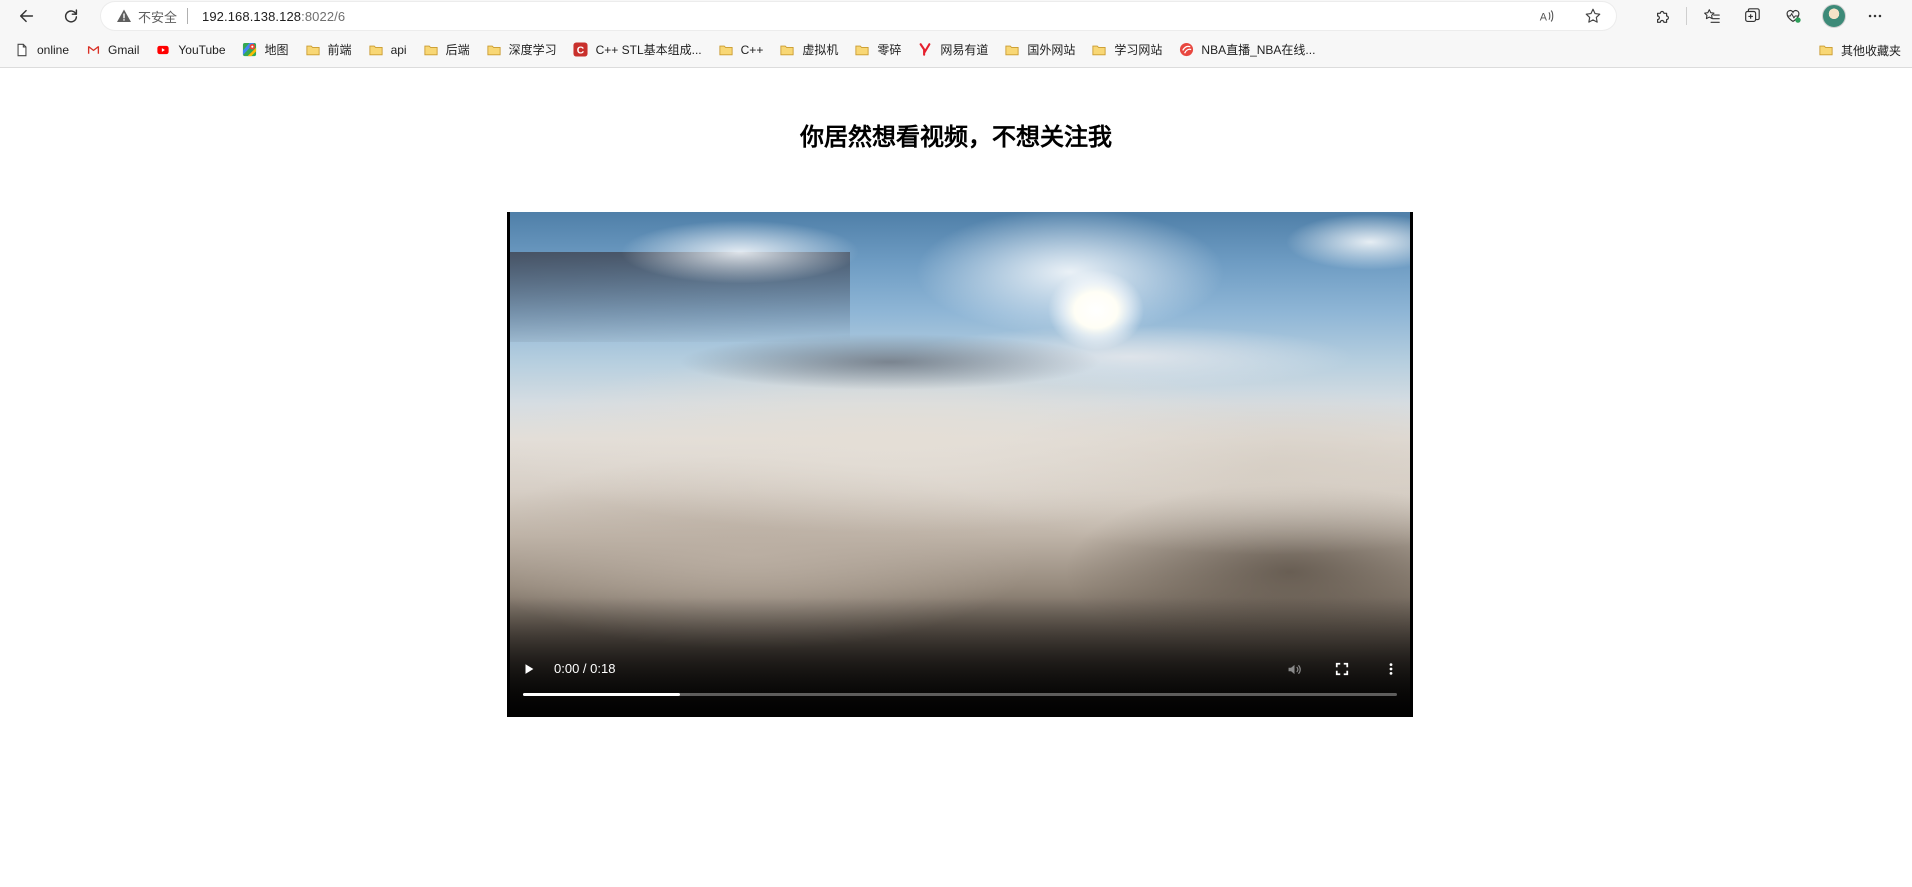  What do you see at coordinates (1686, 16) in the screenshot?
I see `toolbar-divider` at bounding box center [1686, 16].